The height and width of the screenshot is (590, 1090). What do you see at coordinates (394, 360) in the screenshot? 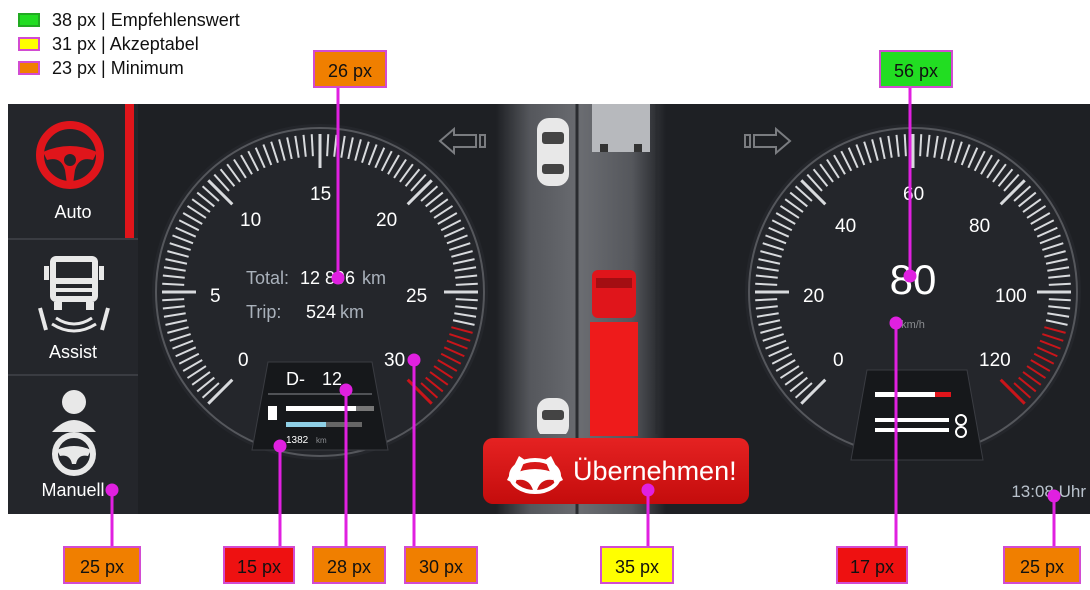
I see `tacho-tick-label: 30` at bounding box center [394, 360].